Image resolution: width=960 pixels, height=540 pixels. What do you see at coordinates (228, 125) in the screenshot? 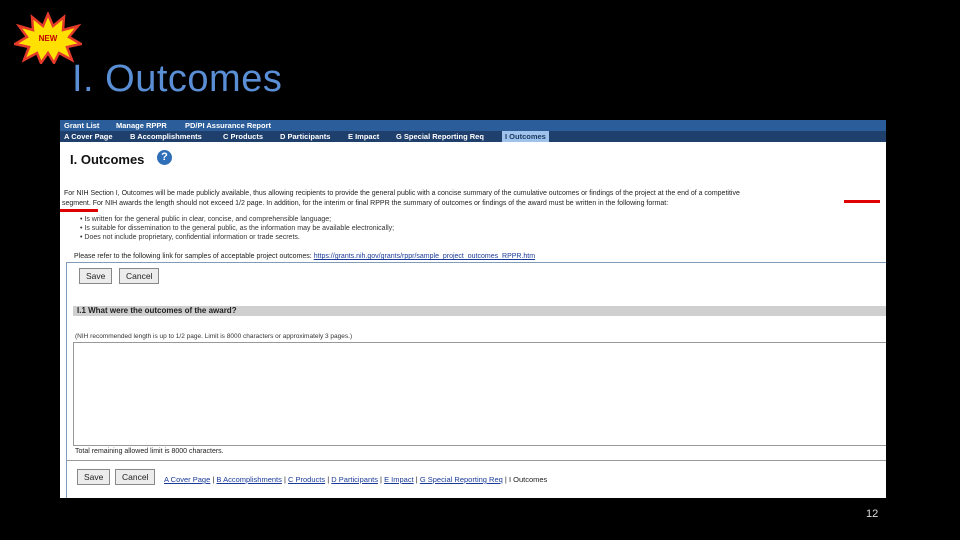
I see `nav-assurance-report: PD/PI Assurance Report` at bounding box center [228, 125].